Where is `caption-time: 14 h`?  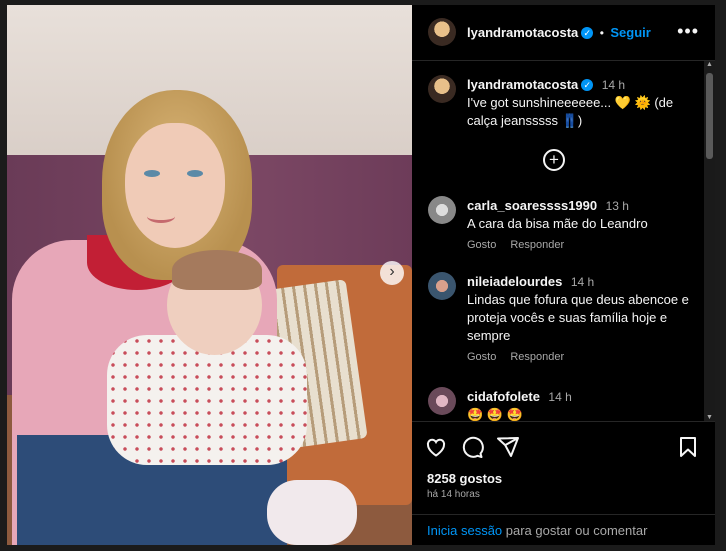 caption-time: 14 h is located at coordinates (613, 85).